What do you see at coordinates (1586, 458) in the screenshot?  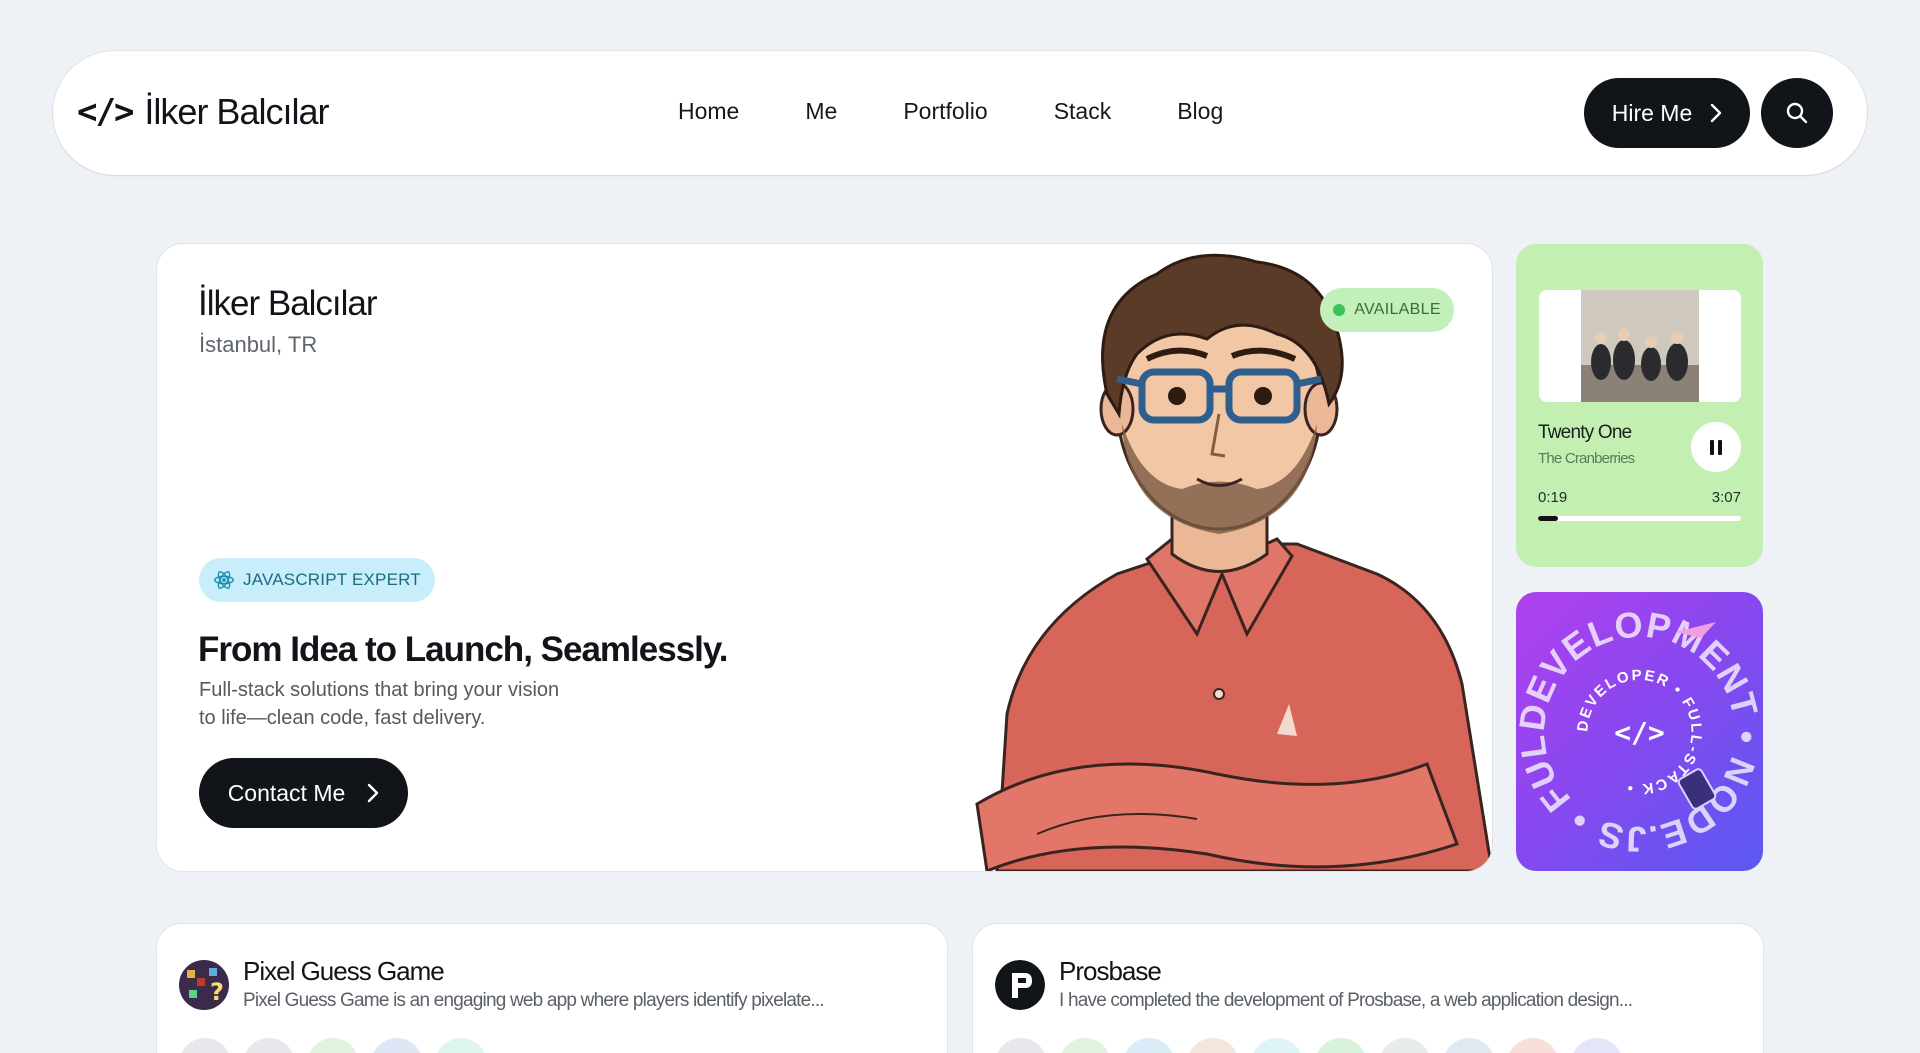 I see `song-artist: The Cranberries` at bounding box center [1586, 458].